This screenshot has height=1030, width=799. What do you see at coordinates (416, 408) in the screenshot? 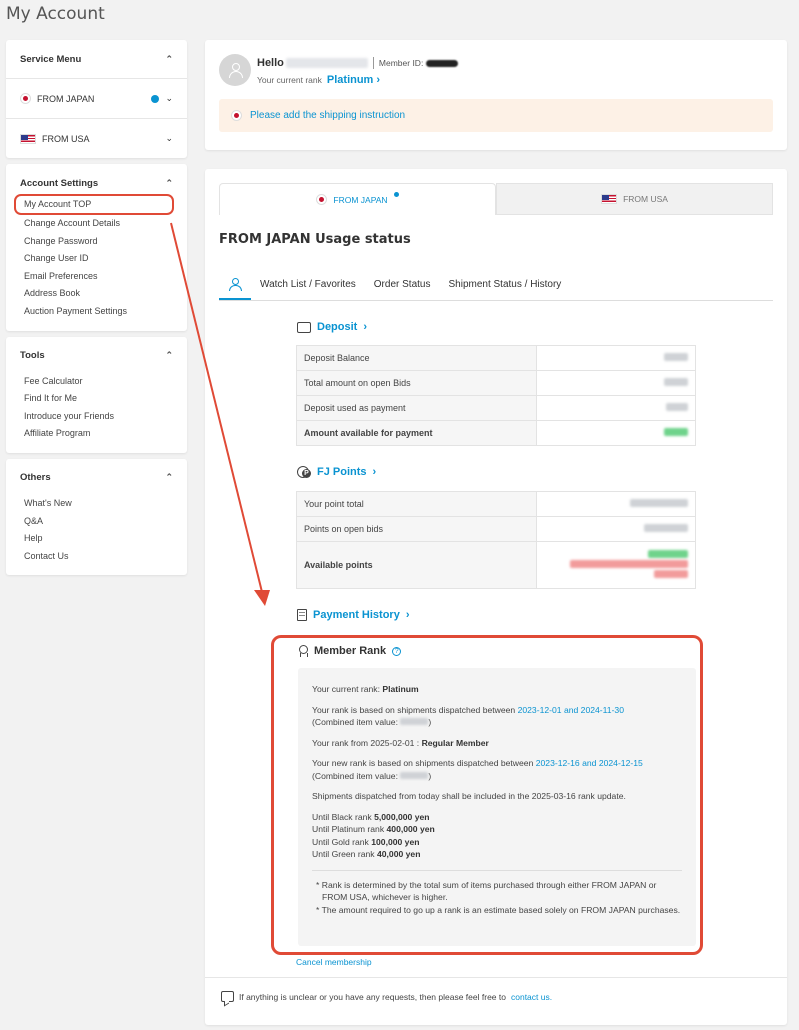
I see `row-label: Deposit used as payment` at bounding box center [416, 408].